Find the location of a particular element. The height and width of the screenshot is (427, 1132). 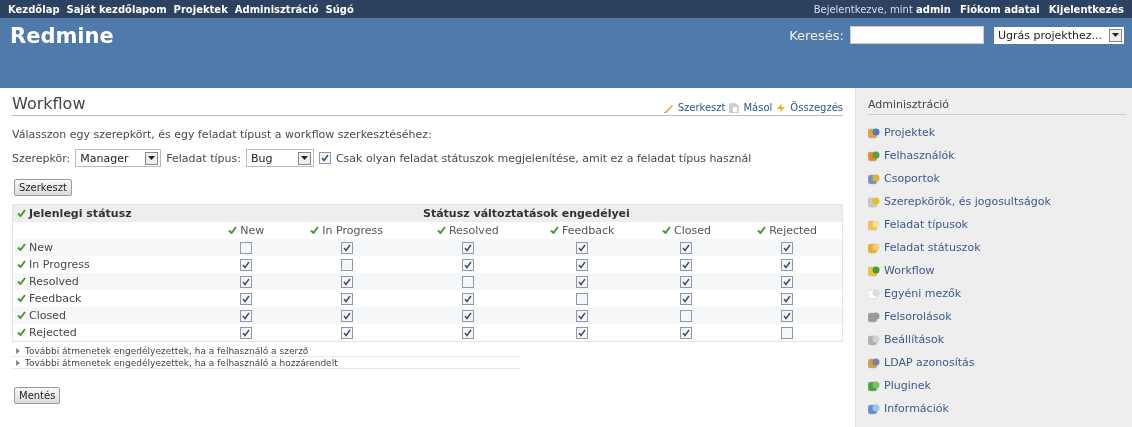

role-select: Manager is located at coordinates (118, 158).